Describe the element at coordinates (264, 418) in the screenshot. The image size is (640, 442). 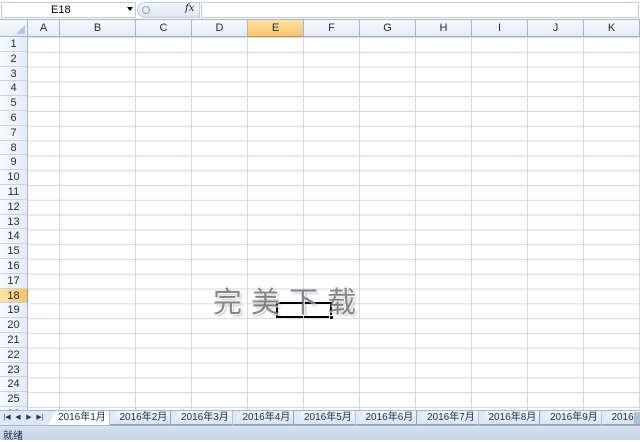
I see `sheet-tab: 2016年4月` at that location.